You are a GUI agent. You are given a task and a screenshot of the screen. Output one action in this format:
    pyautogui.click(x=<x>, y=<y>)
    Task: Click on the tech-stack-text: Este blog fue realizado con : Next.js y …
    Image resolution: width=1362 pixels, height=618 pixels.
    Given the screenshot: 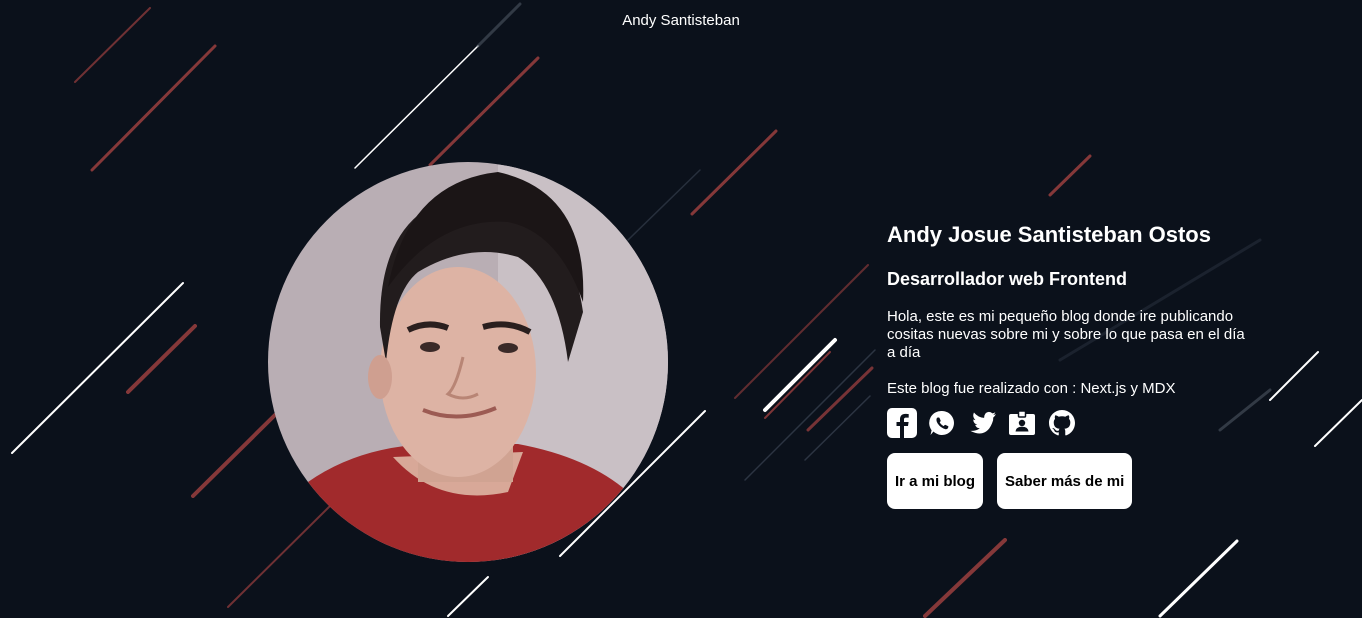 What is the action you would take?
    pyautogui.click(x=1031, y=388)
    